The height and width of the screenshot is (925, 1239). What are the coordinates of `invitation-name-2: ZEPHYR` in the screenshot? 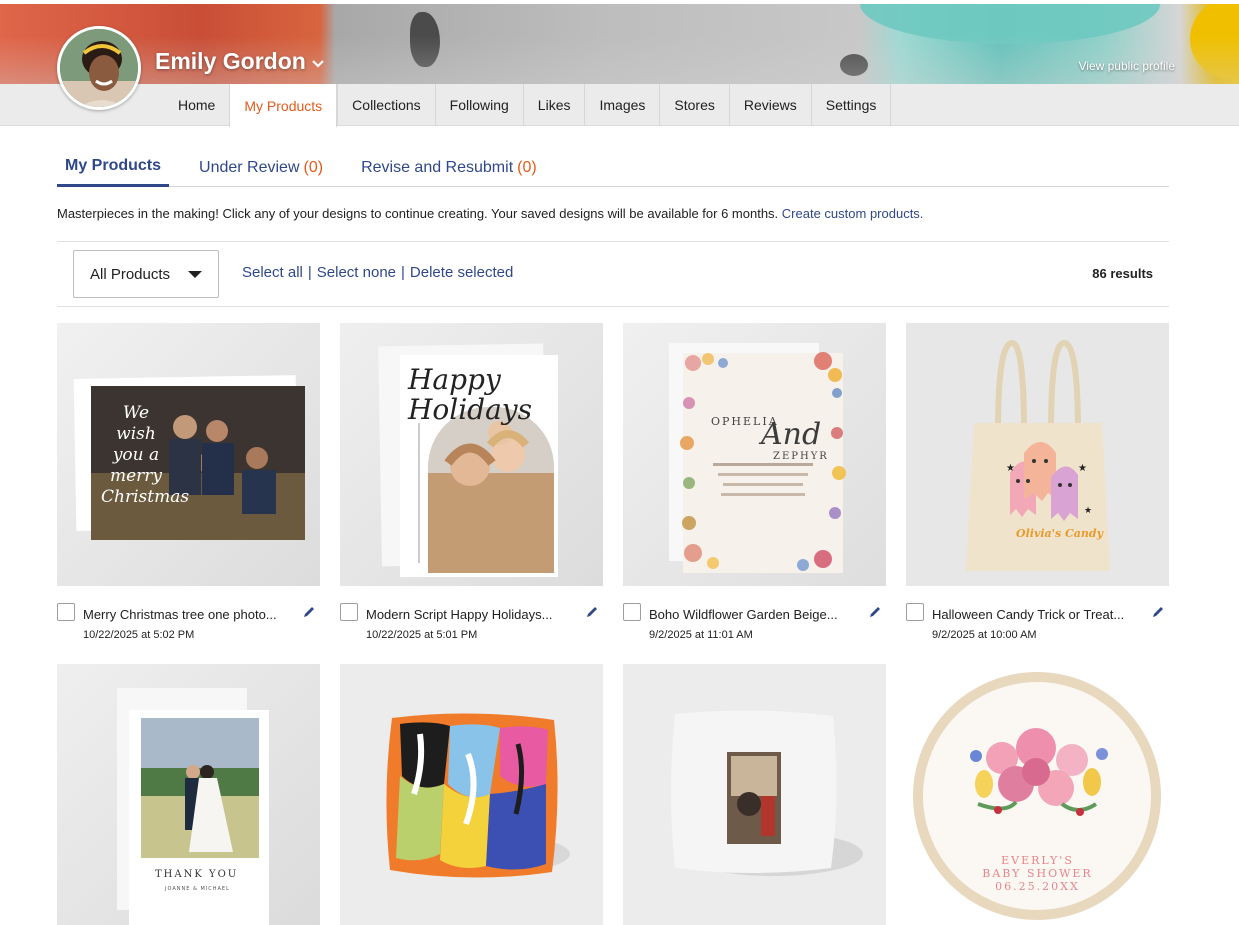 It's located at (801, 456).